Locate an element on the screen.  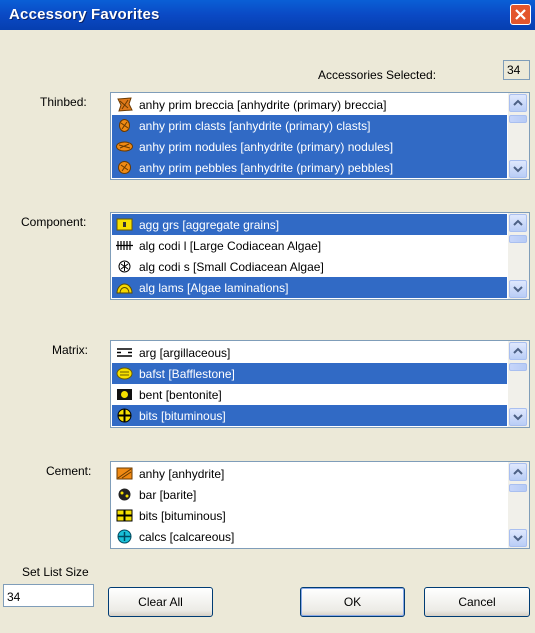
list-item-label: bafst [Bafflestone] is located at coordinates (187, 373).